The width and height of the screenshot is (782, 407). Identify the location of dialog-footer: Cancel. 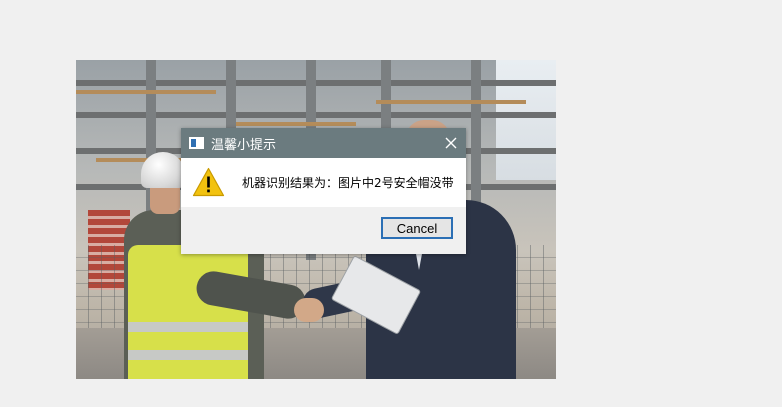
(323, 230).